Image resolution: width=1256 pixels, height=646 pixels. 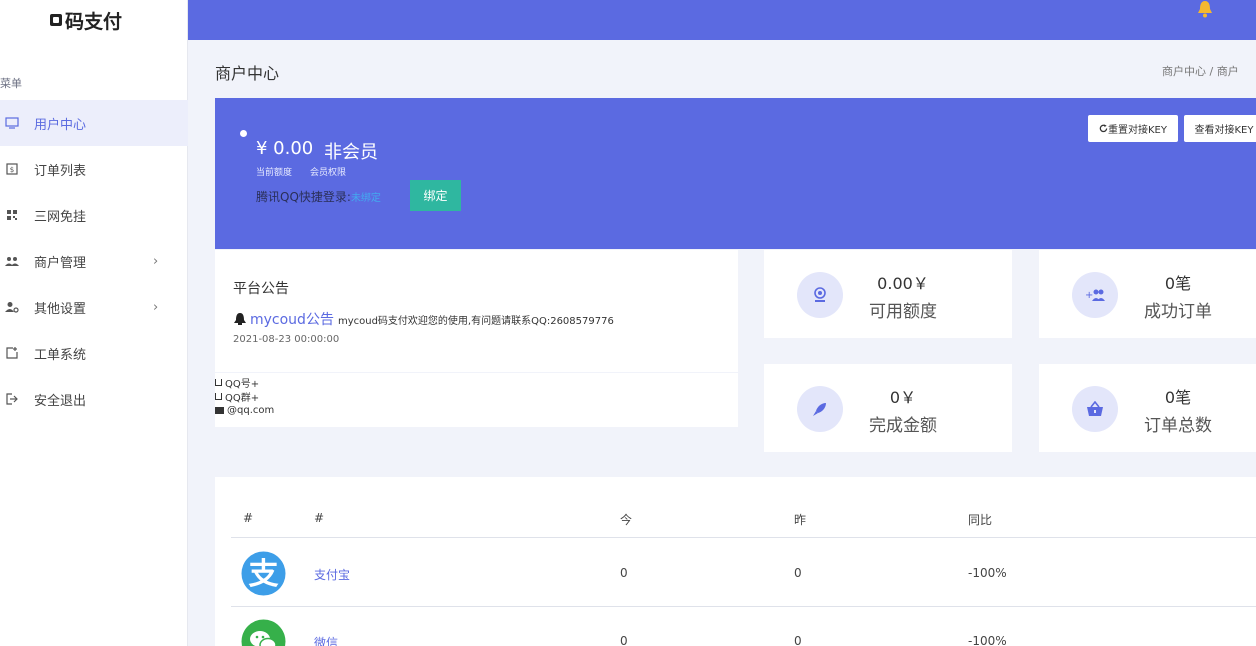 I want to click on balance-label: 当前额度, so click(x=274, y=173).